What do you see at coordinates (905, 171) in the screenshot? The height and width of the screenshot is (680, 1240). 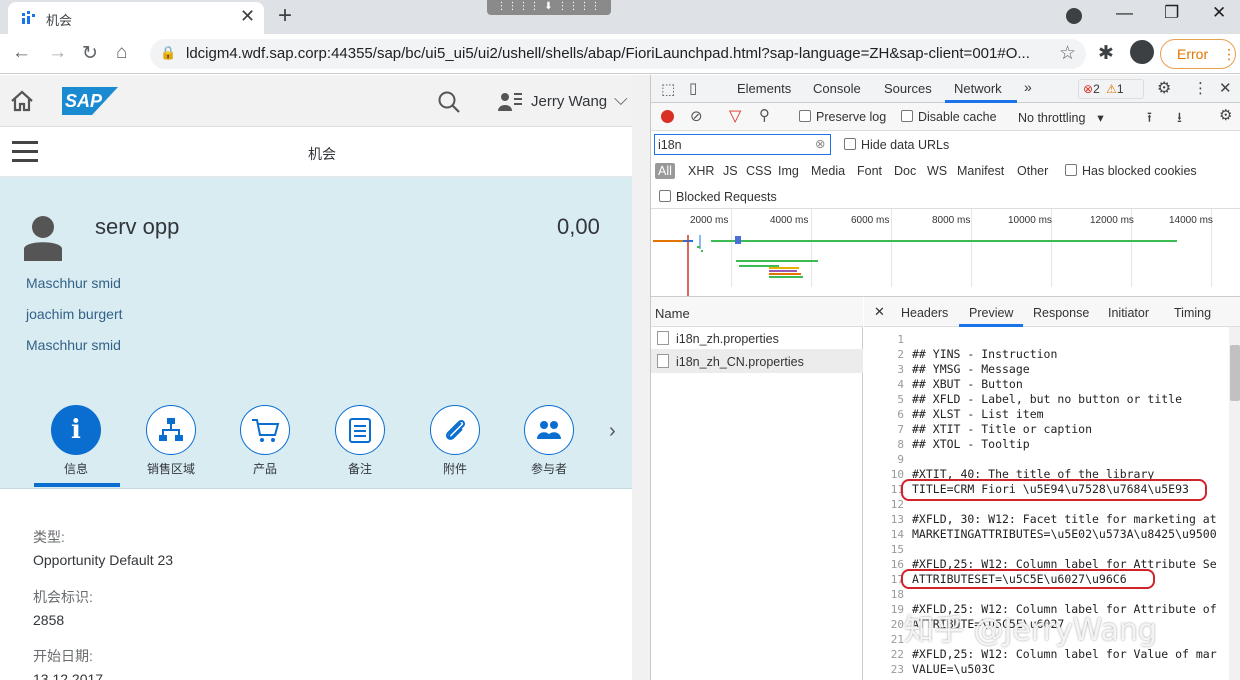 I see `type-filter-doc: Doc` at bounding box center [905, 171].